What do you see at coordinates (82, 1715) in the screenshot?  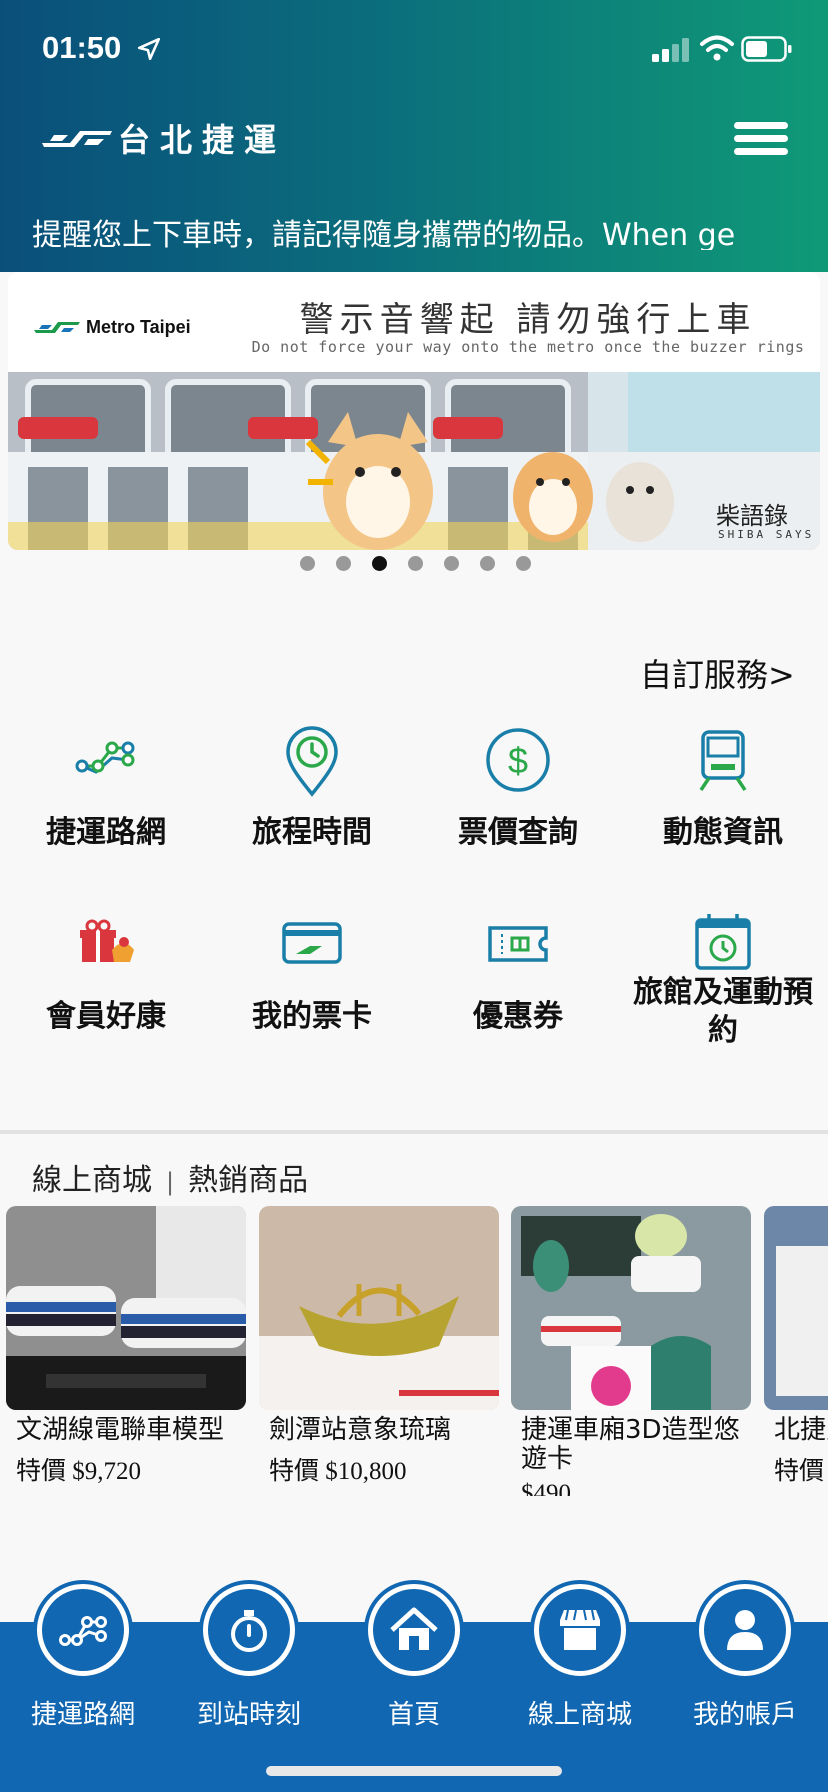 I see `tab-label: 捷運路網` at bounding box center [82, 1715].